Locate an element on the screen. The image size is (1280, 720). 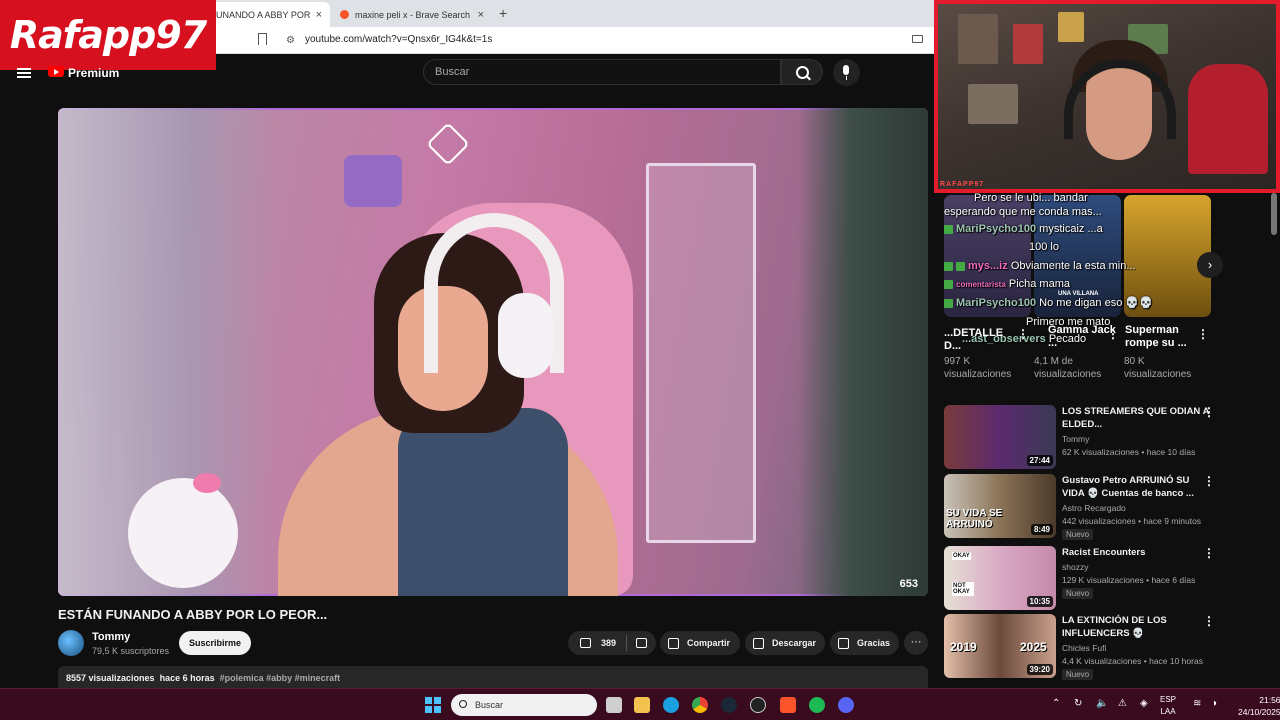
file-explorer-icon is located at coordinates (642, 705).